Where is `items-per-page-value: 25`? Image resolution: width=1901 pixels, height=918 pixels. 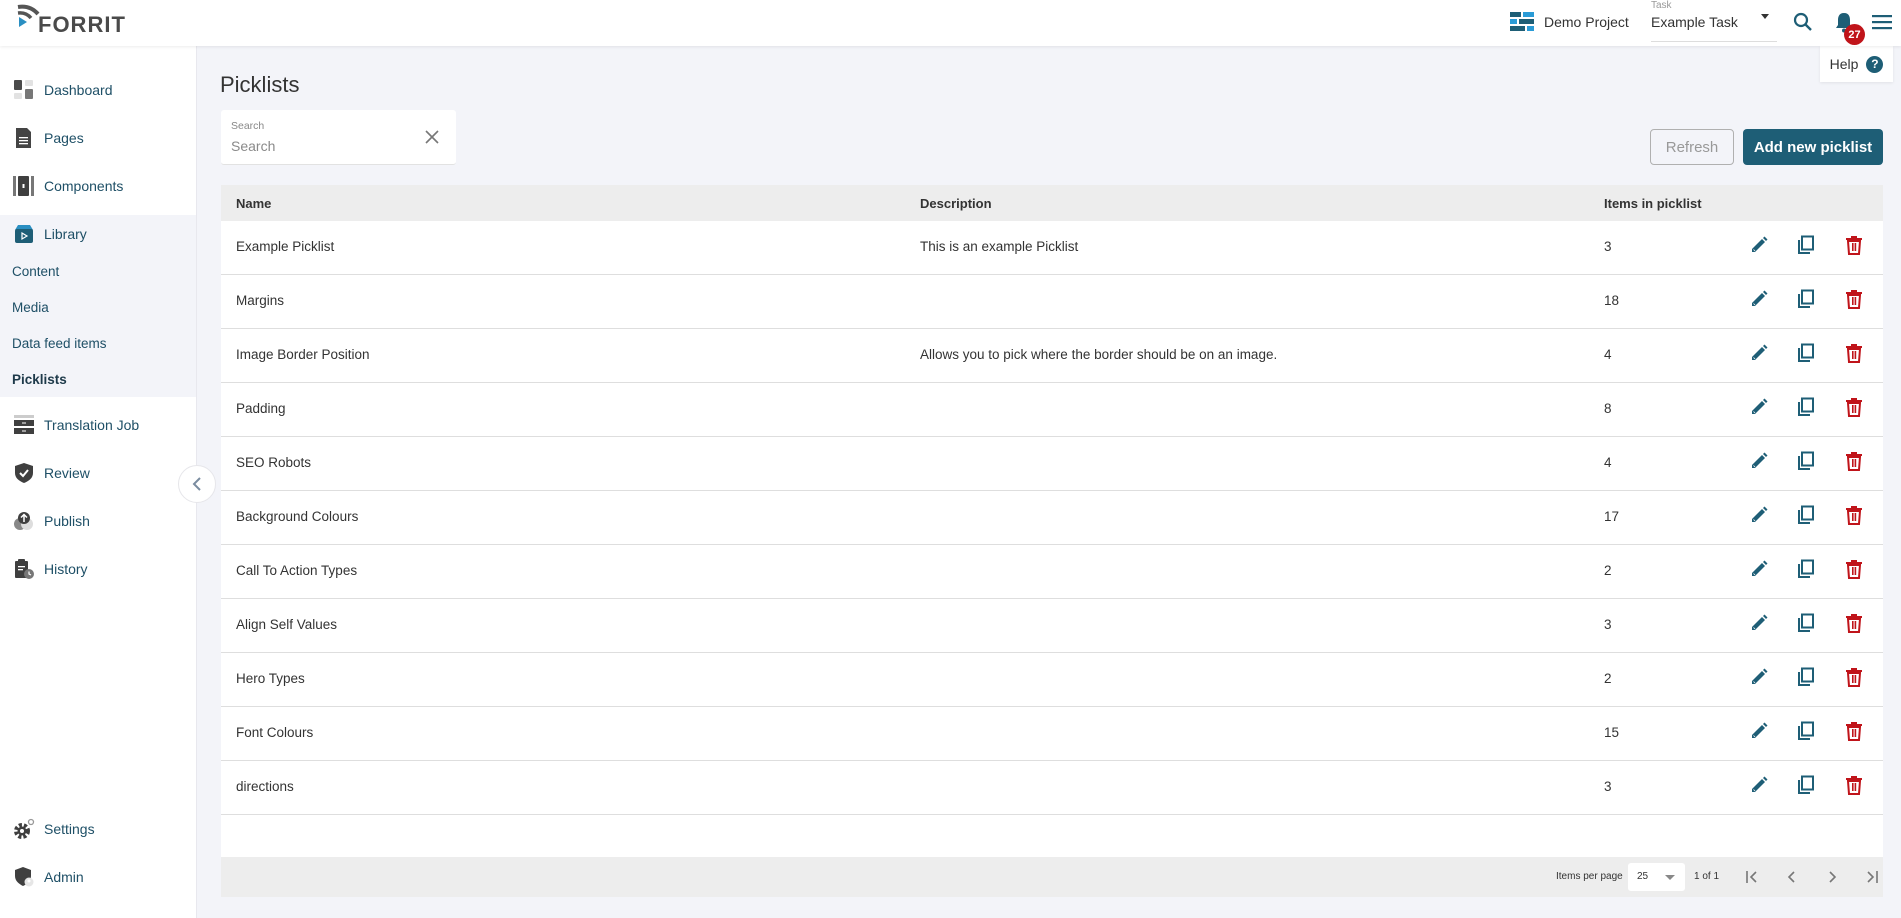 items-per-page-value: 25 is located at coordinates (1643, 876).